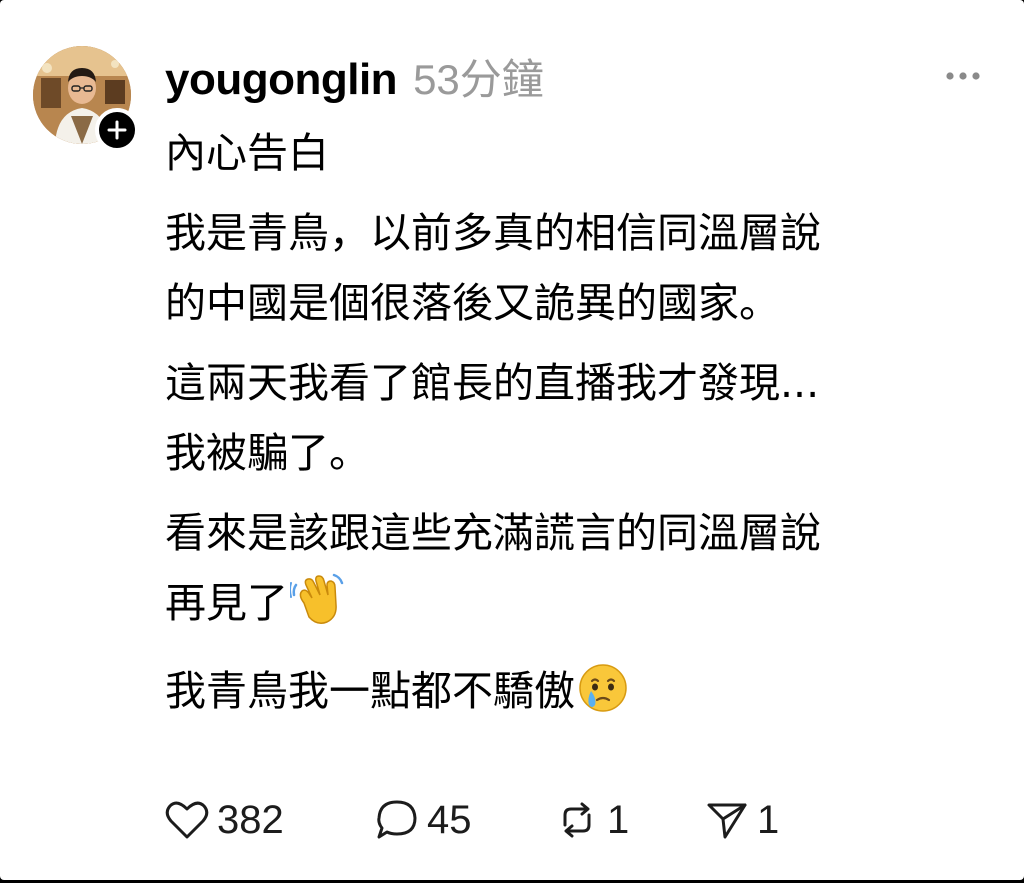  I want to click on post-paragraph: 看來是該跟這些充滿謊言的同溫層說 再見了, so click(493, 568).